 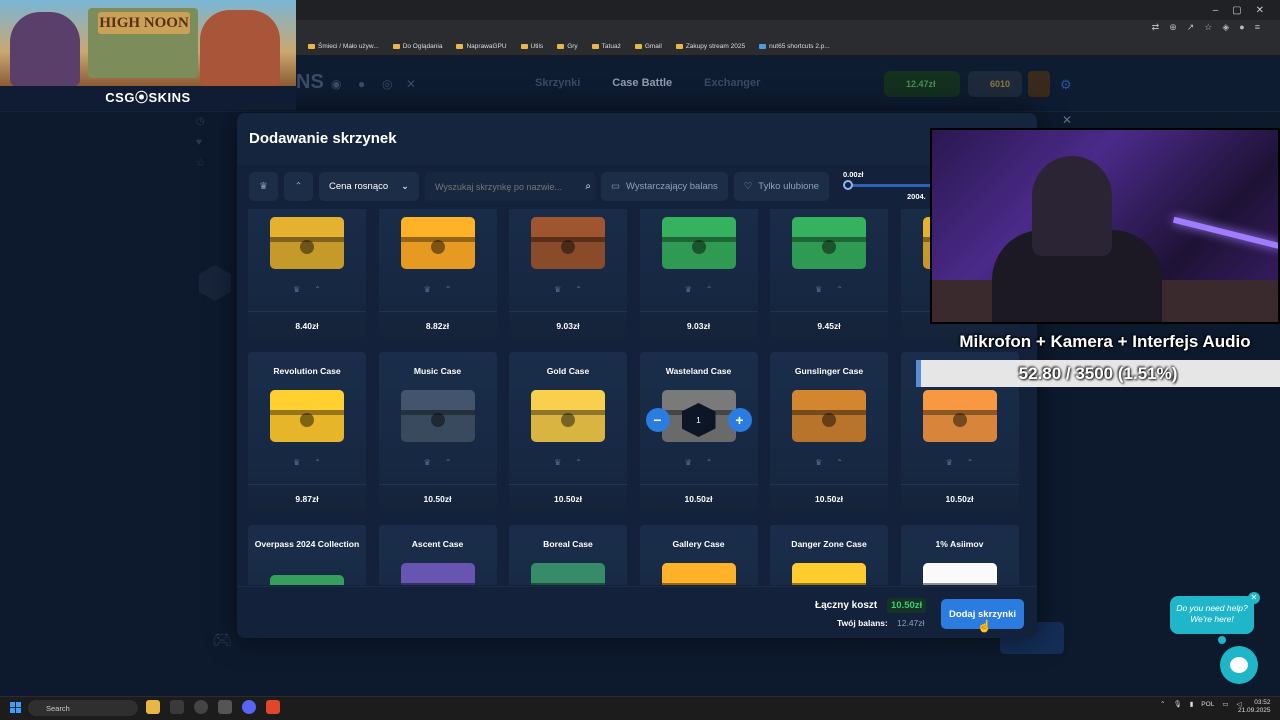 What do you see at coordinates (1207, 704) in the screenshot?
I see `language-indicator: POL` at bounding box center [1207, 704].